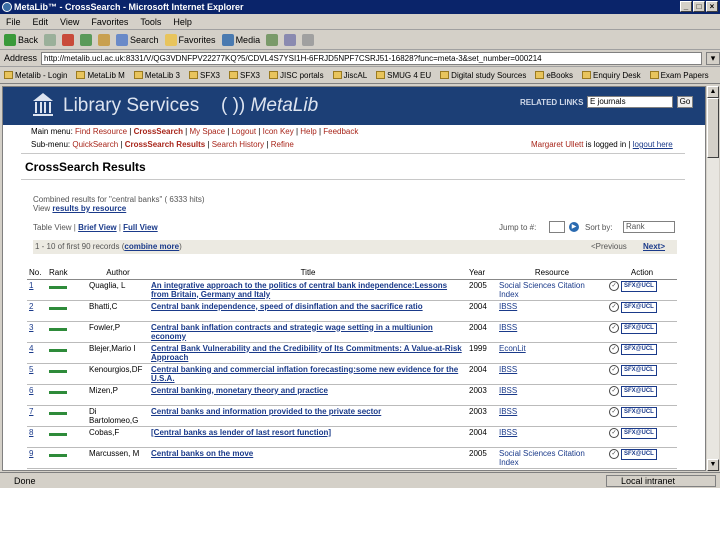 The image size is (720, 540). Describe the element at coordinates (554, 75) in the screenshot. I see `link-item: eBooks` at that location.